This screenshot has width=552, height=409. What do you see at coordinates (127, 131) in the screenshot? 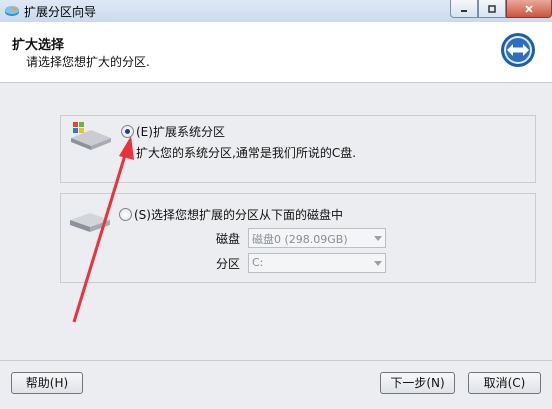
I see `extend-system-partition-radio` at bounding box center [127, 131].